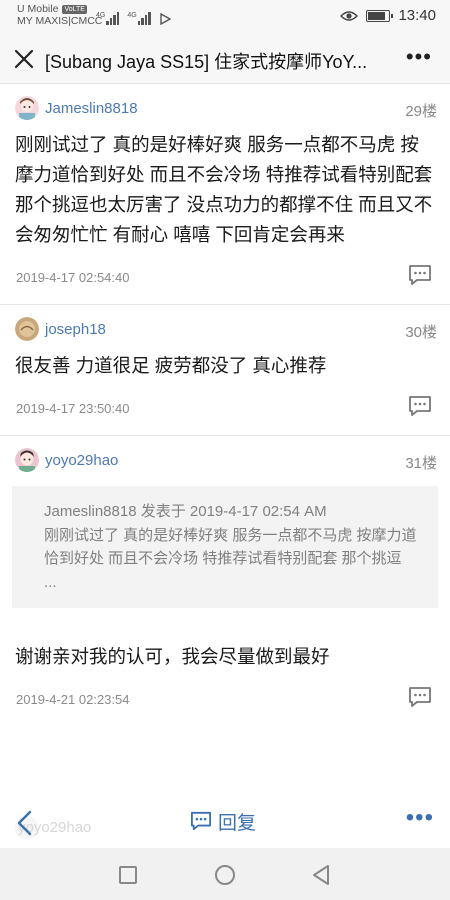 This screenshot has width=450, height=900. What do you see at coordinates (60, 21) in the screenshot?
I see `carrier-2: MY MAXIS|CMCC` at bounding box center [60, 21].